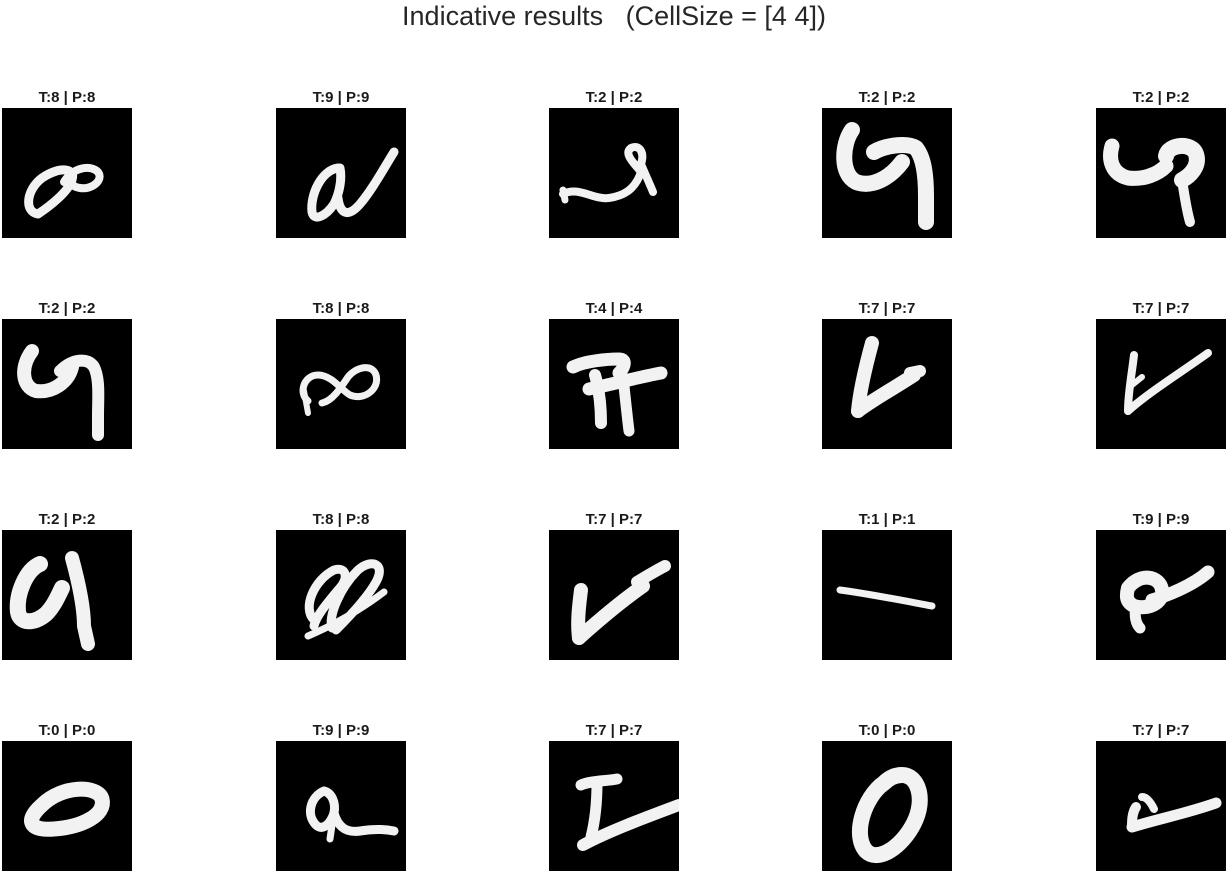 This screenshot has width=1228, height=872. What do you see at coordinates (614, 308) in the screenshot?
I see `panel-caption: T:4 | P:4` at bounding box center [614, 308].